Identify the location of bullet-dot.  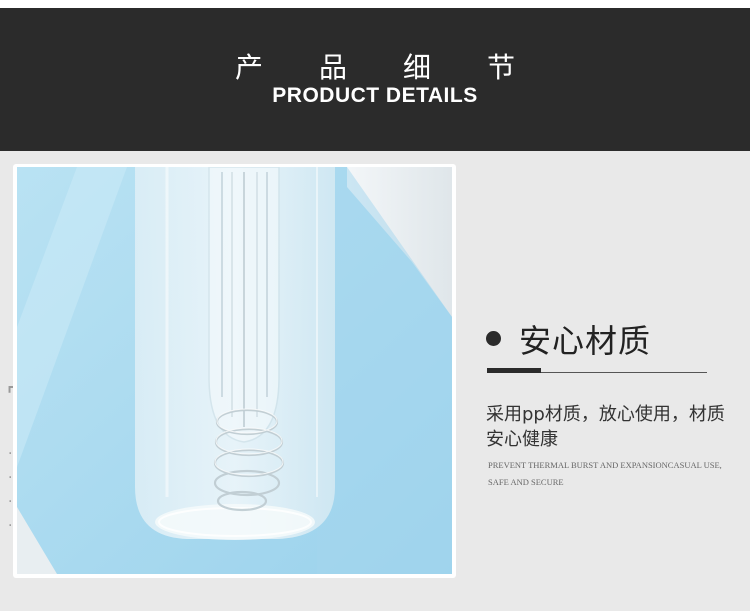
(493, 338).